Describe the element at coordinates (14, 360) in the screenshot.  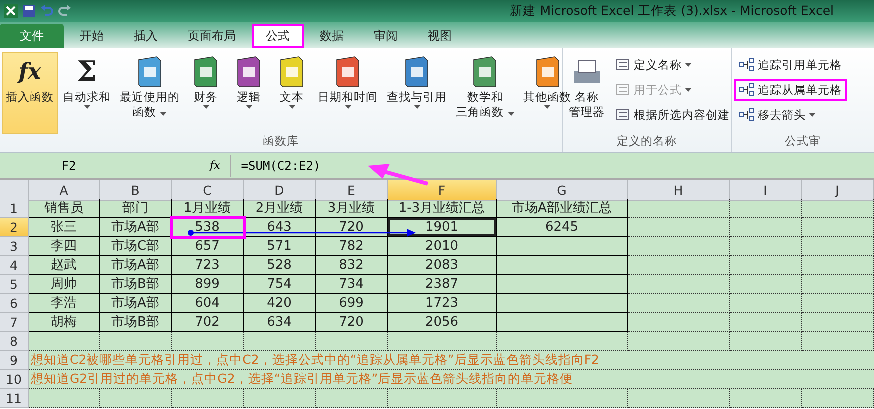
I see `row-header: 9` at that location.